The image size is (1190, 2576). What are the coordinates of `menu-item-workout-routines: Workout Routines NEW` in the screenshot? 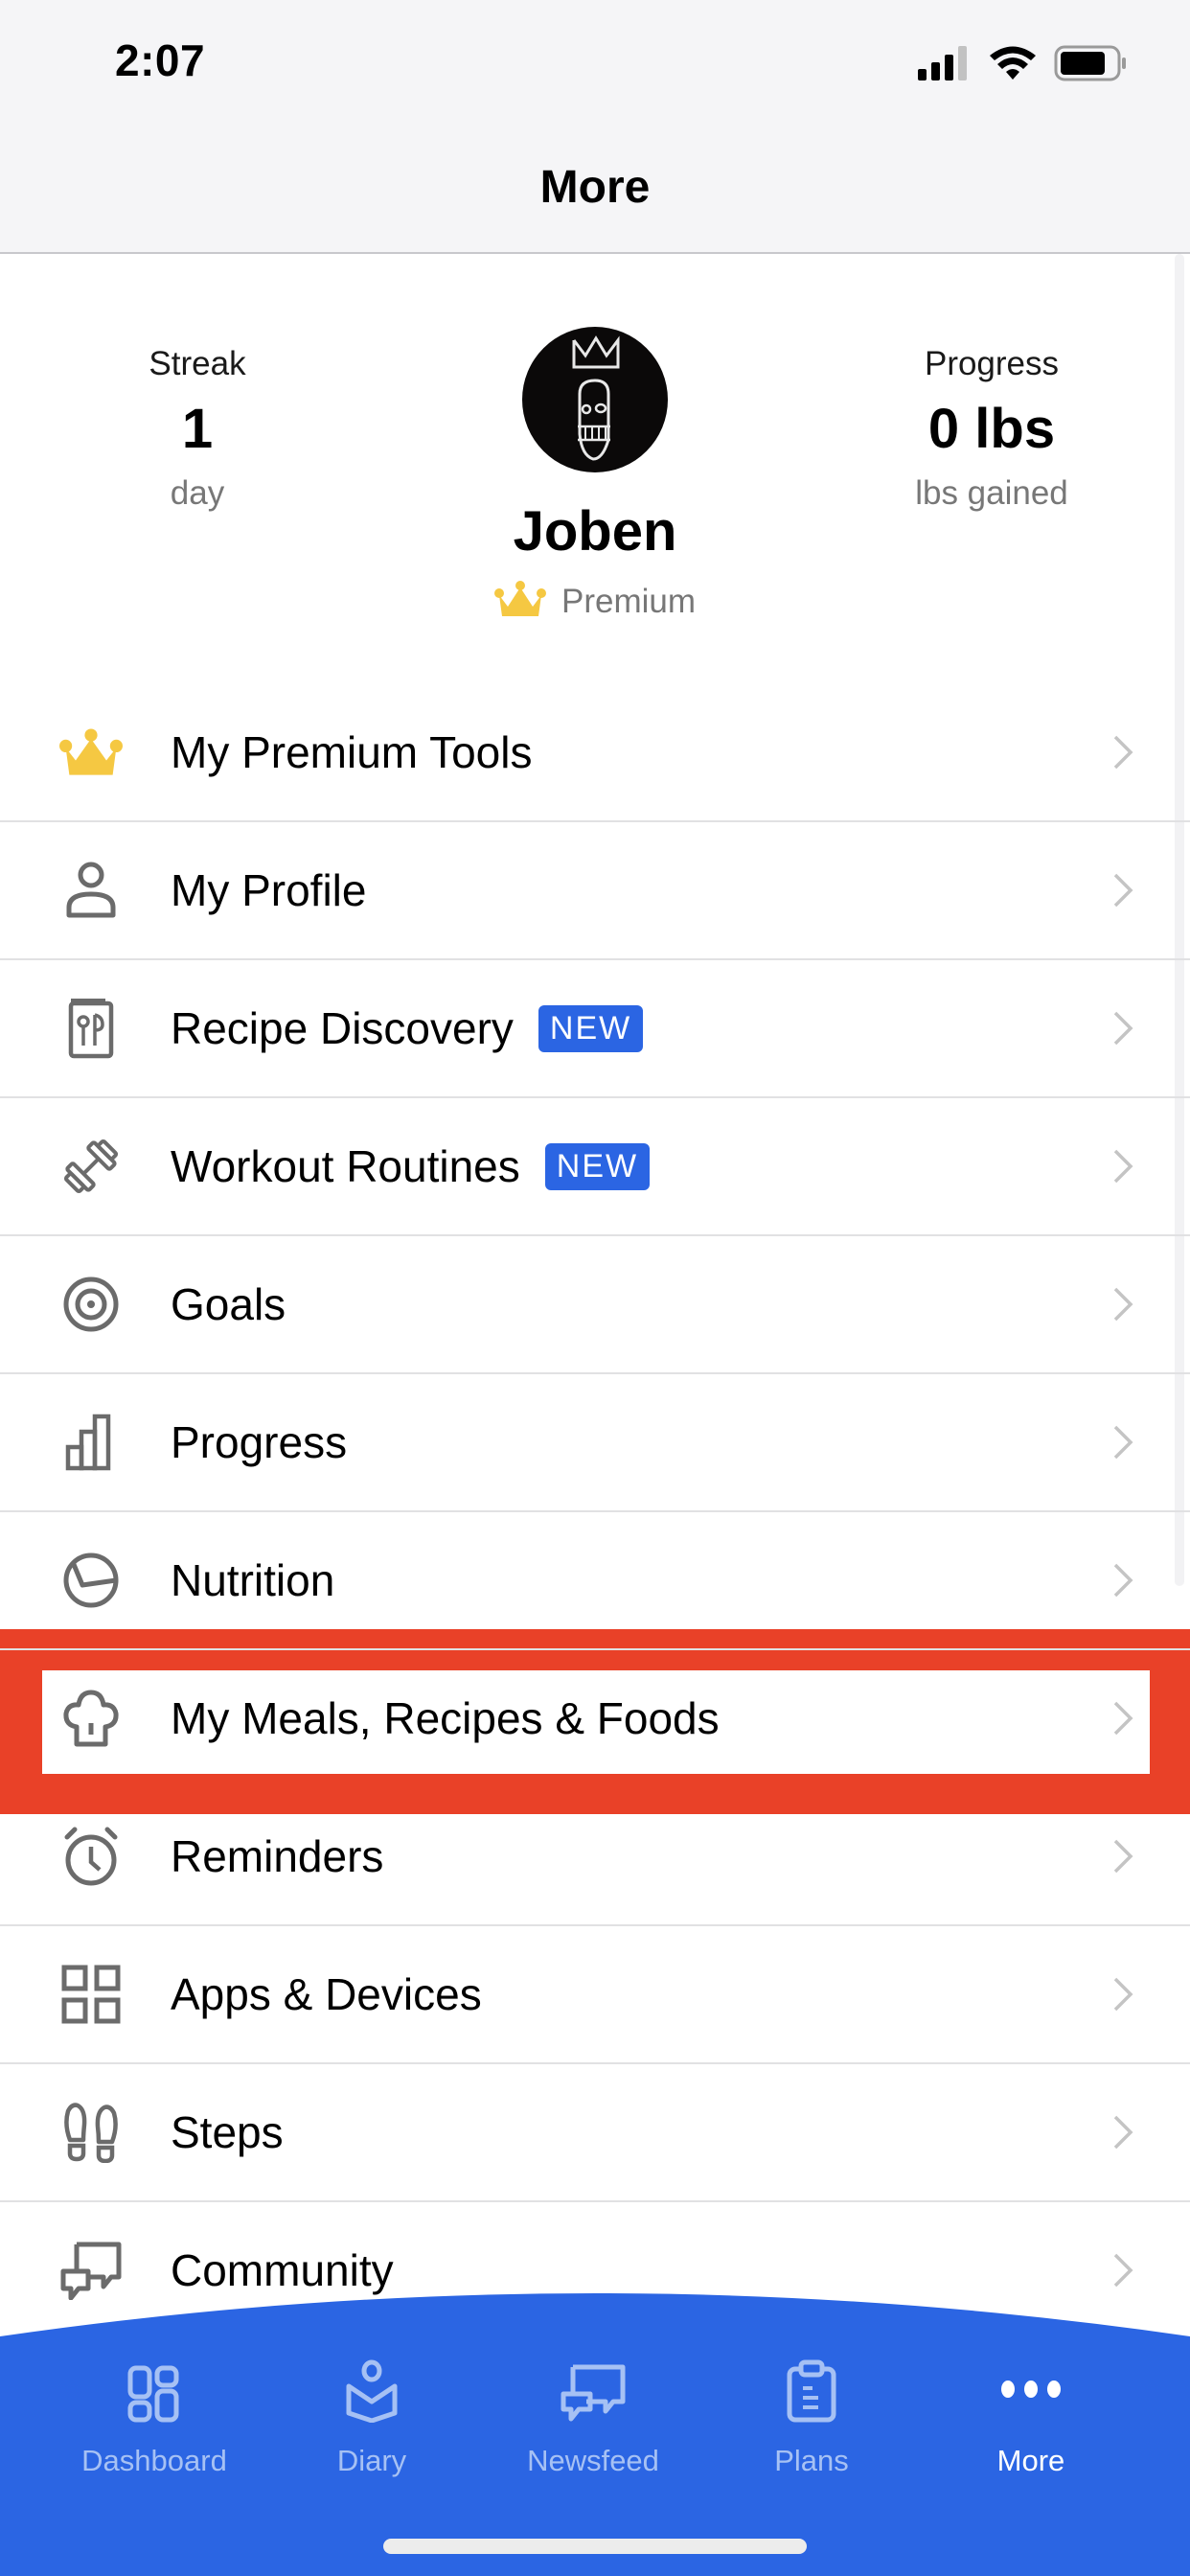 It's located at (595, 1167).